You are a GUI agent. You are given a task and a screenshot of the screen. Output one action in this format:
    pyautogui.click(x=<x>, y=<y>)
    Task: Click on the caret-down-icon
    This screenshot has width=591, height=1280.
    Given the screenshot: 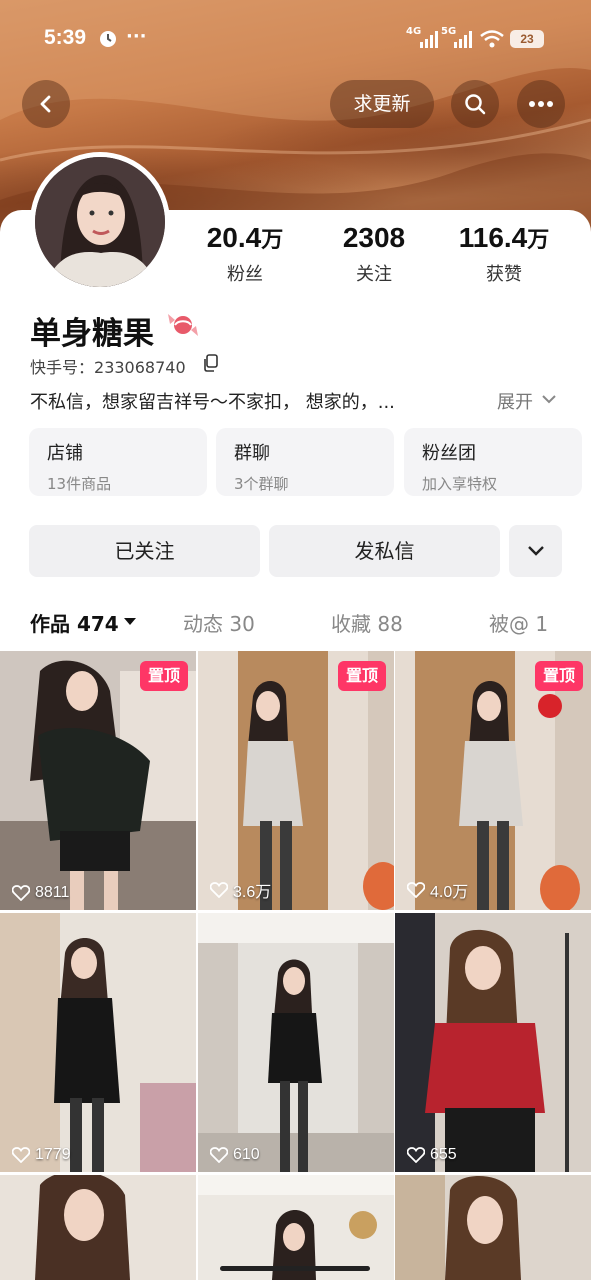 What is the action you would take?
    pyautogui.click(x=130, y=622)
    